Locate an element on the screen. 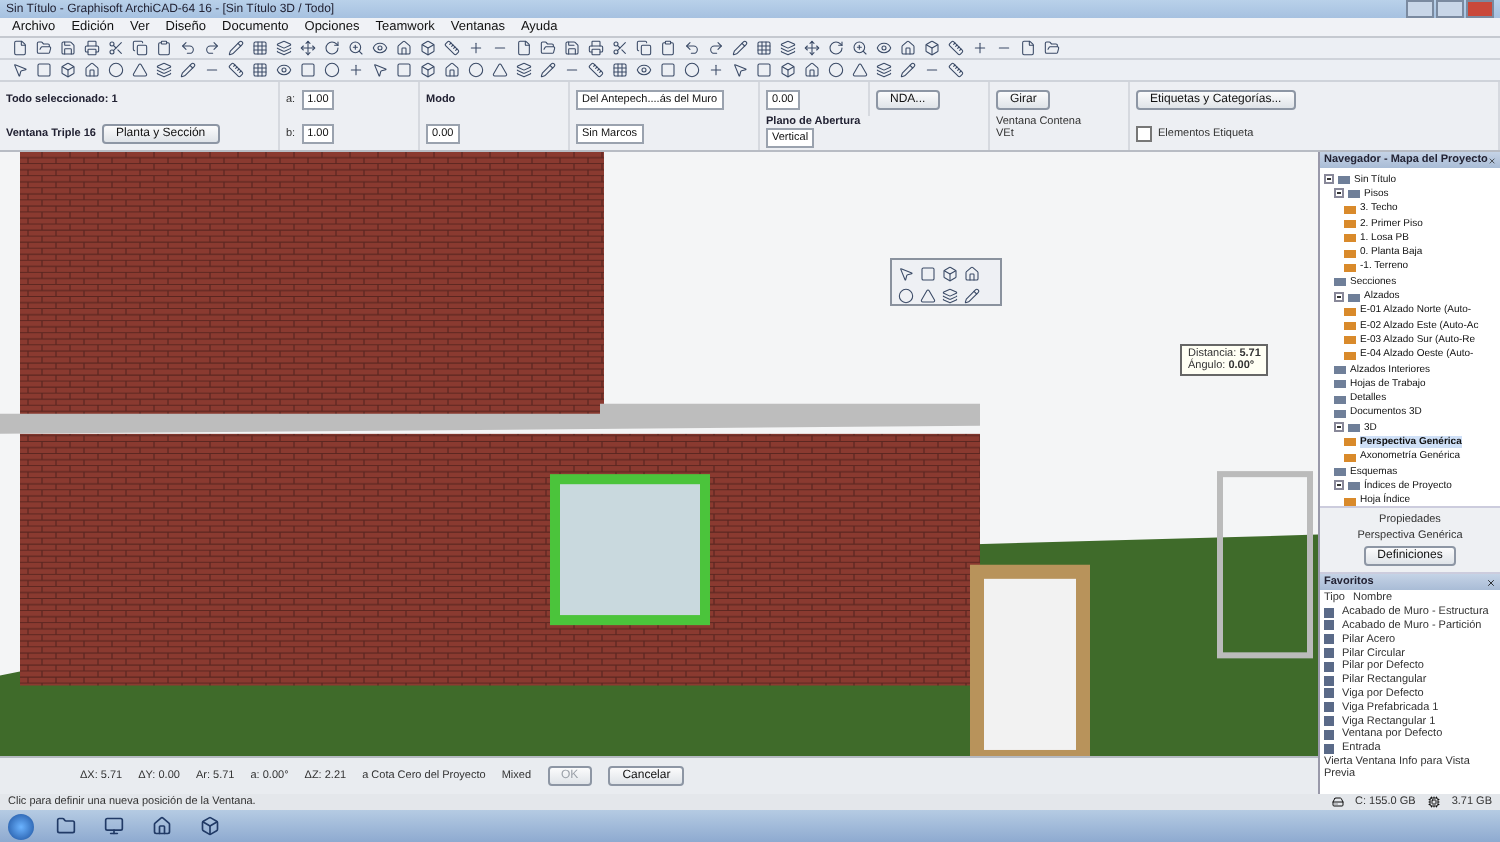 The width and height of the screenshot is (1500, 842). window-glass is located at coordinates (630, 550).